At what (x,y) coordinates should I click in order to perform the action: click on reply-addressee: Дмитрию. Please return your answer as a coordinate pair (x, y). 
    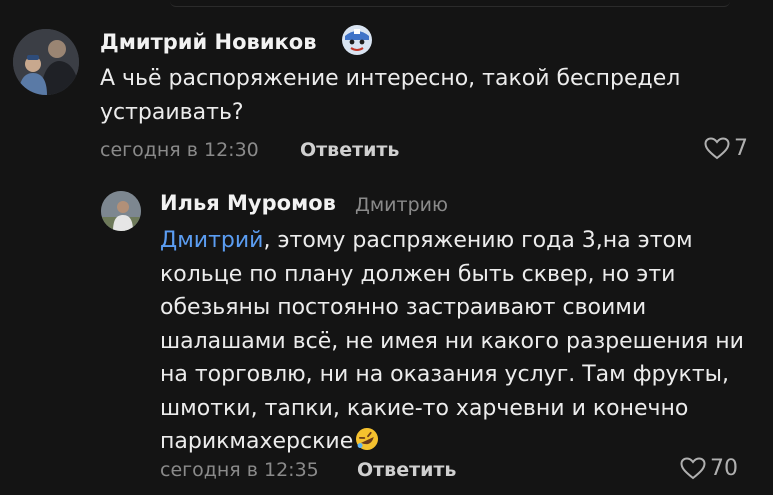
    Looking at the image, I should click on (401, 205).